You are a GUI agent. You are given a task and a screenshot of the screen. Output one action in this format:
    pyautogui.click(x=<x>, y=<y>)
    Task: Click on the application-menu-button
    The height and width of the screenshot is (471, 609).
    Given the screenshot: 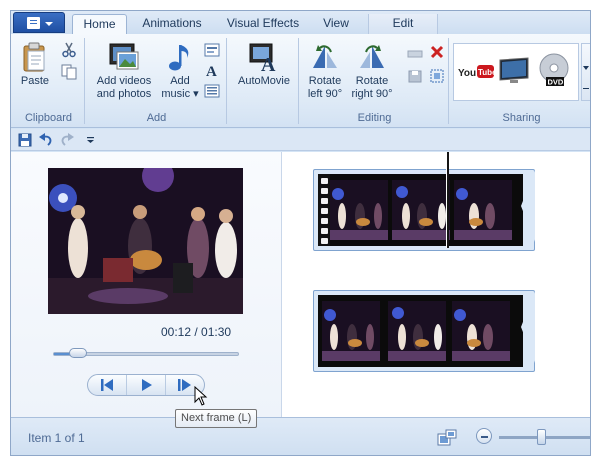 What is the action you would take?
    pyautogui.click(x=39, y=22)
    